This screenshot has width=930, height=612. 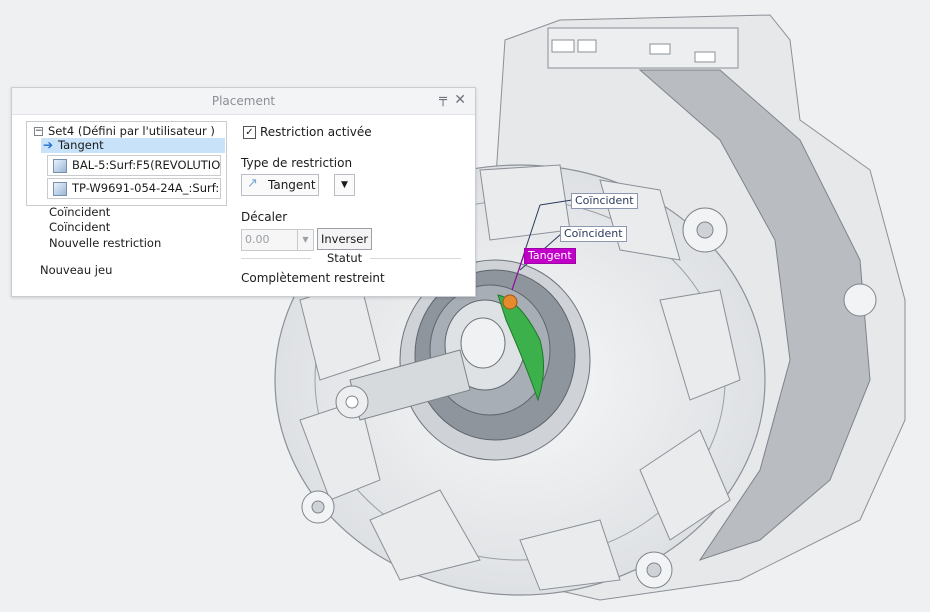 What do you see at coordinates (460, 100) in the screenshot?
I see `close-icon: ✕` at bounding box center [460, 100].